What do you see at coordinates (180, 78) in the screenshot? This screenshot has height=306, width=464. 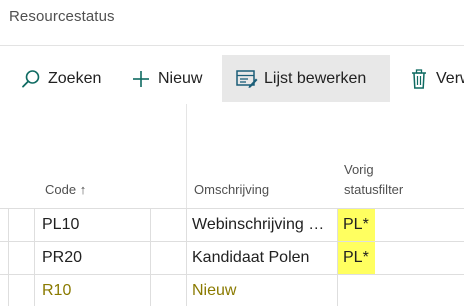 I see `new-label: Nieuw` at bounding box center [180, 78].